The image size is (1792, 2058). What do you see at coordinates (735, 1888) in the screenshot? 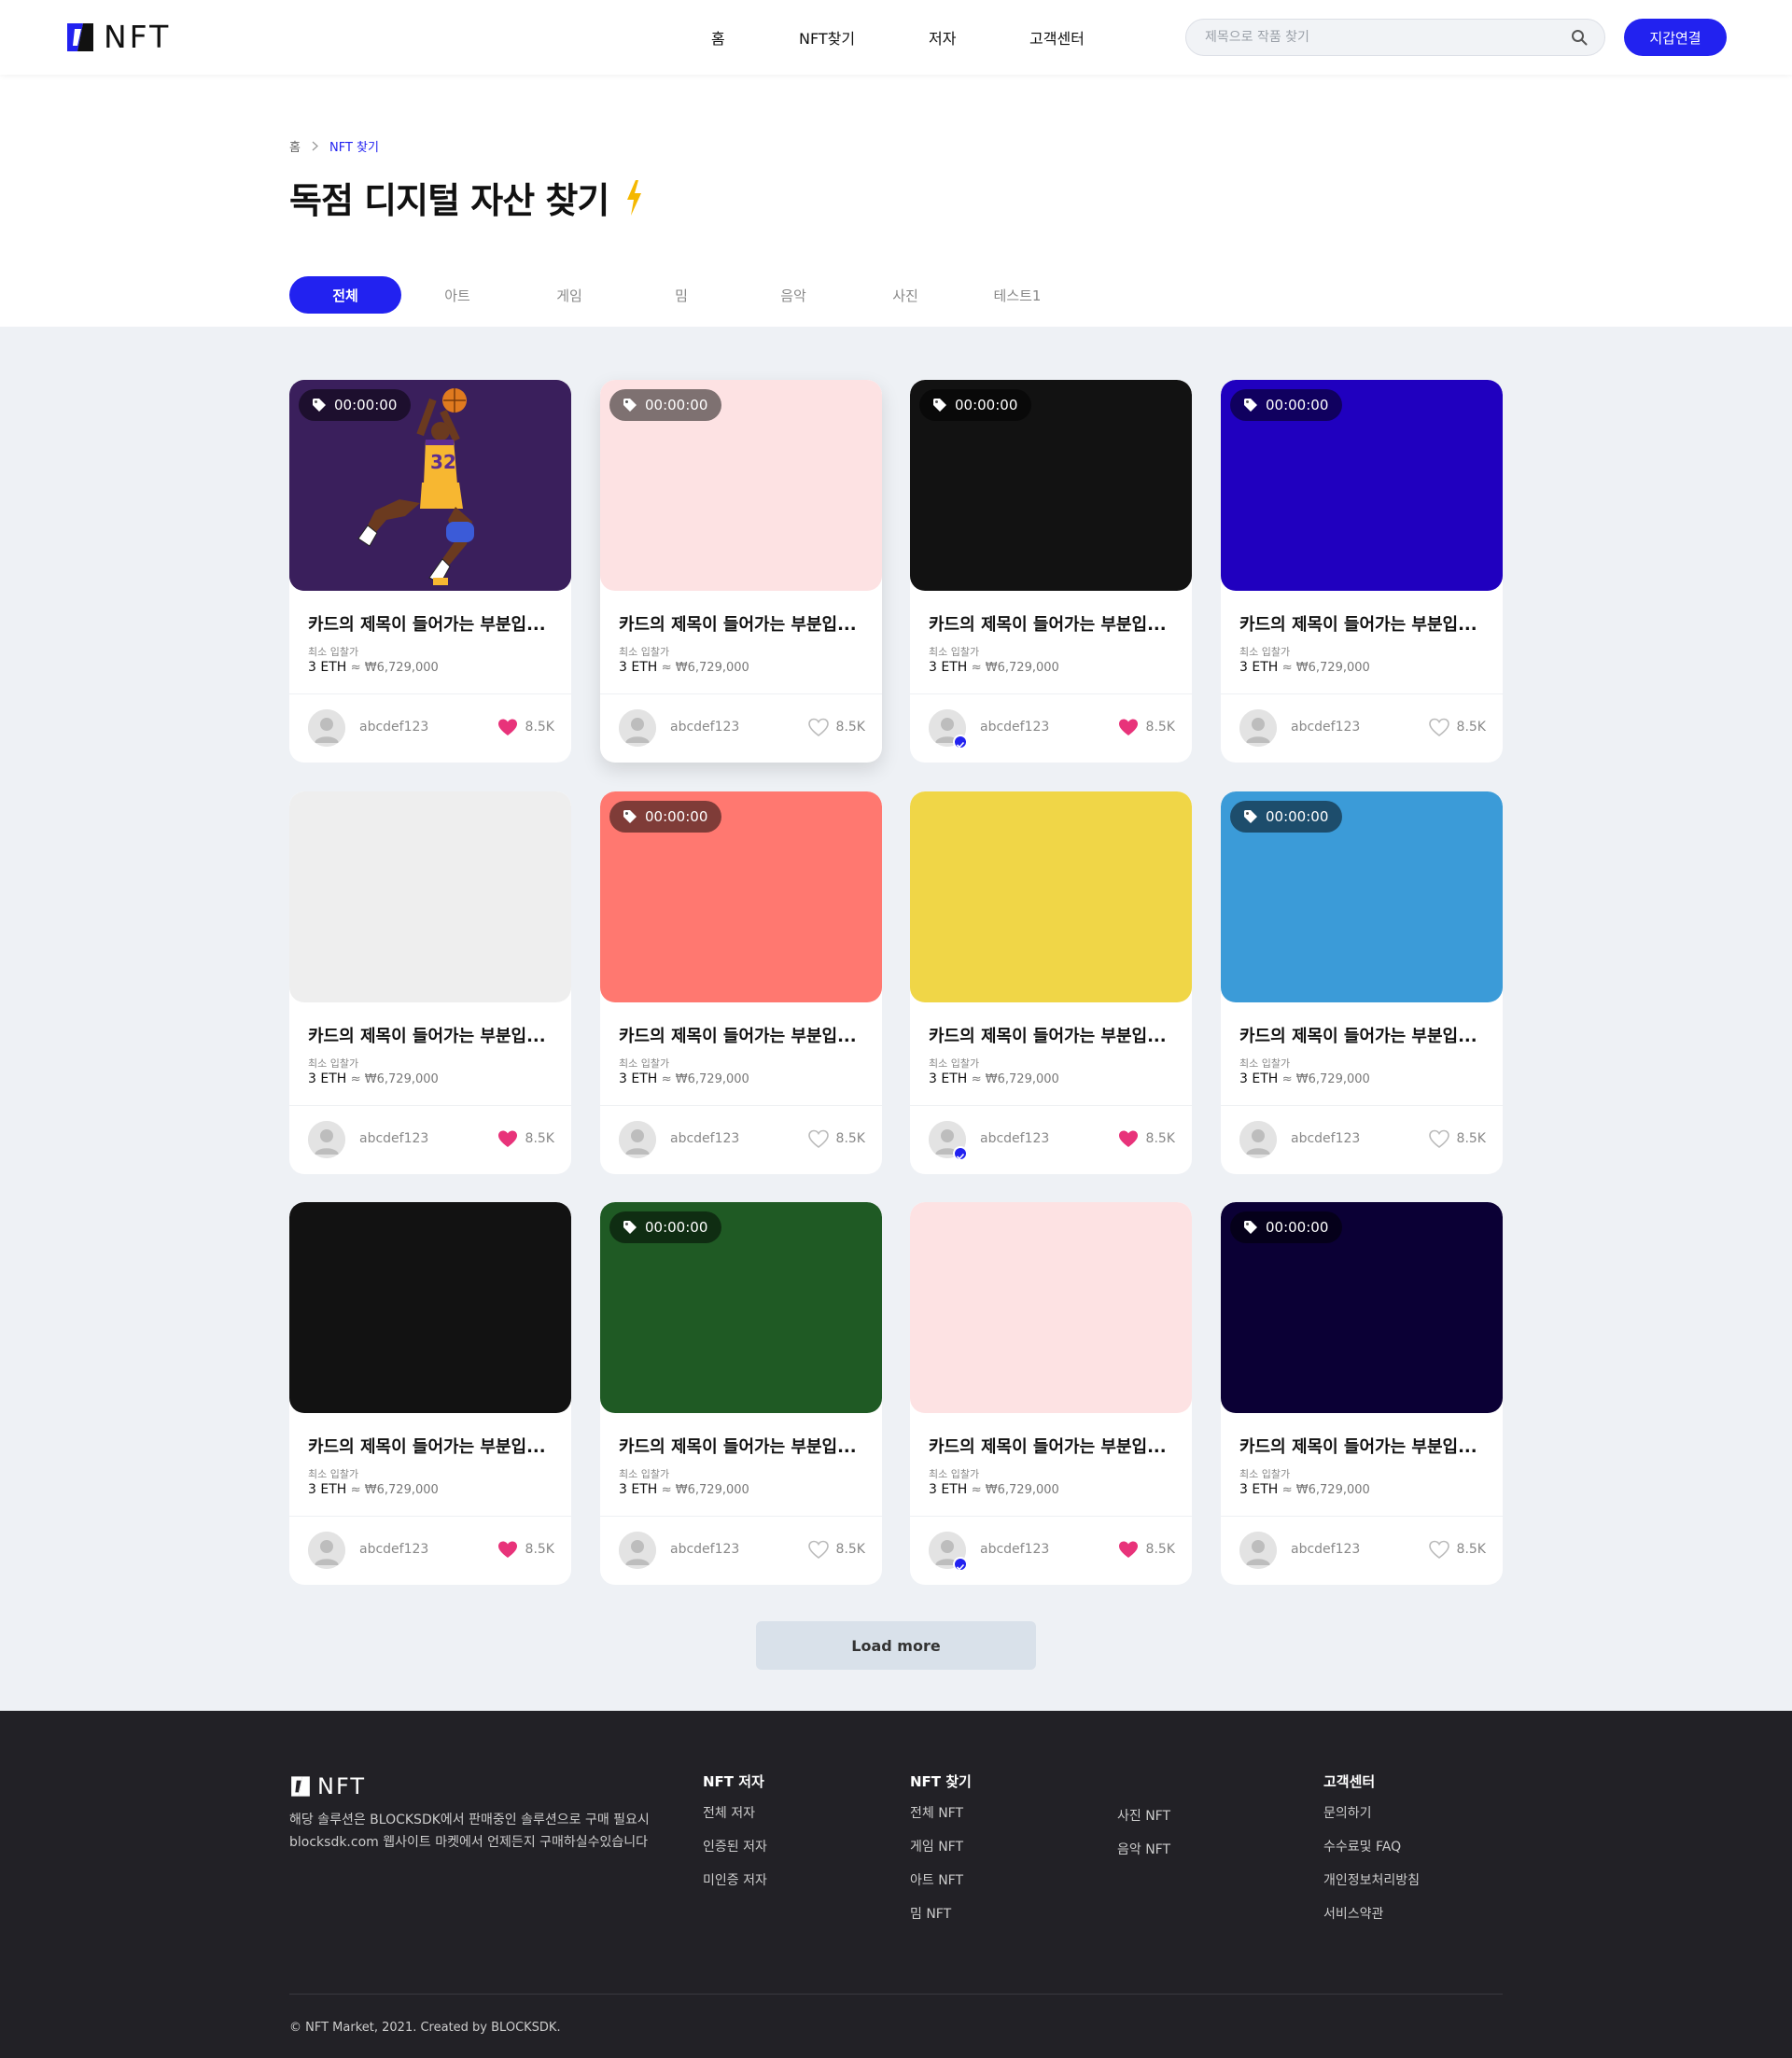
I see `footer-link-unverified-authors: 미인증 저자` at bounding box center [735, 1888].